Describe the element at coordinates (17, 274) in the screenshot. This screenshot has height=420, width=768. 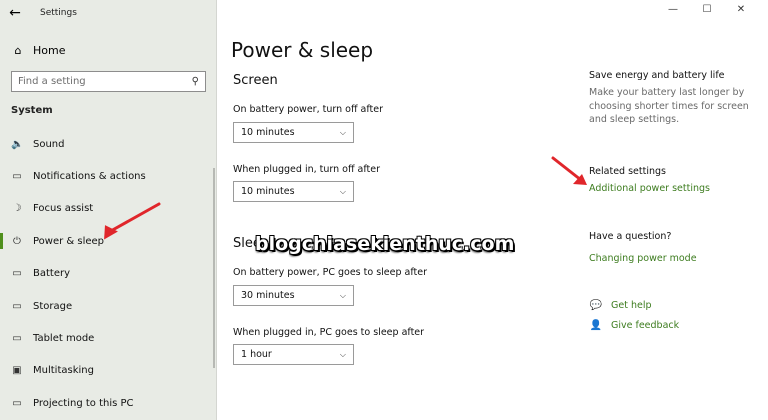
I see `battery-icon: ▭` at that location.